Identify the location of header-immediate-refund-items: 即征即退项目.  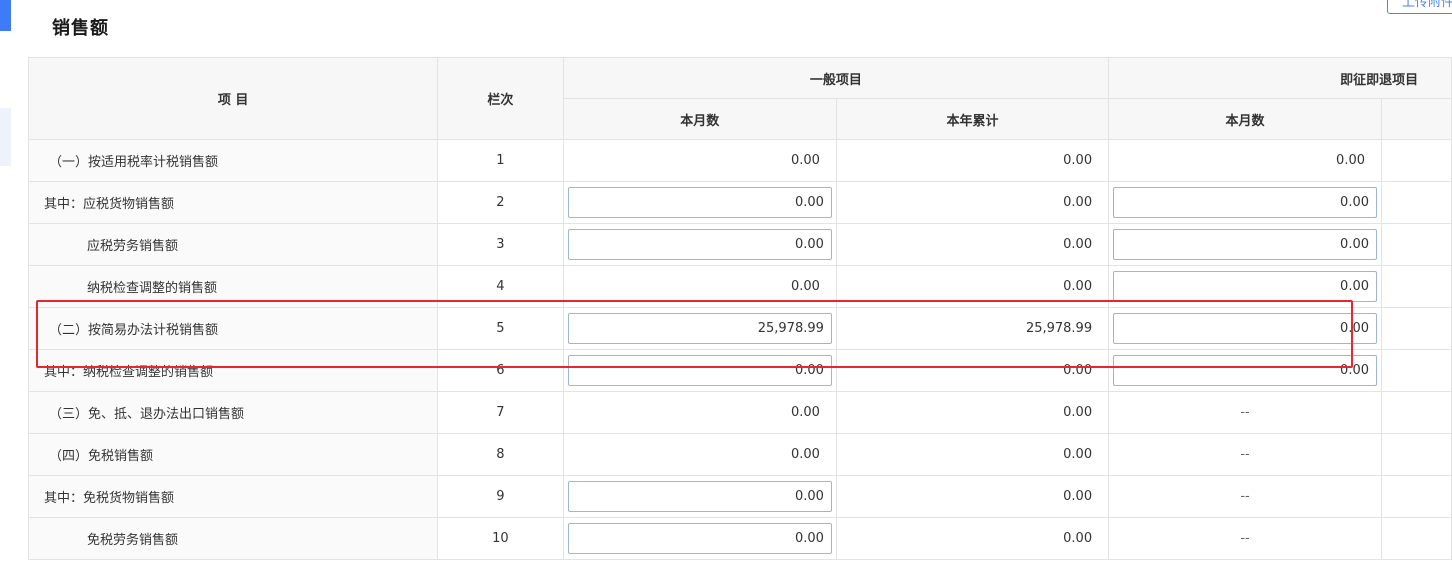
(1280, 78).